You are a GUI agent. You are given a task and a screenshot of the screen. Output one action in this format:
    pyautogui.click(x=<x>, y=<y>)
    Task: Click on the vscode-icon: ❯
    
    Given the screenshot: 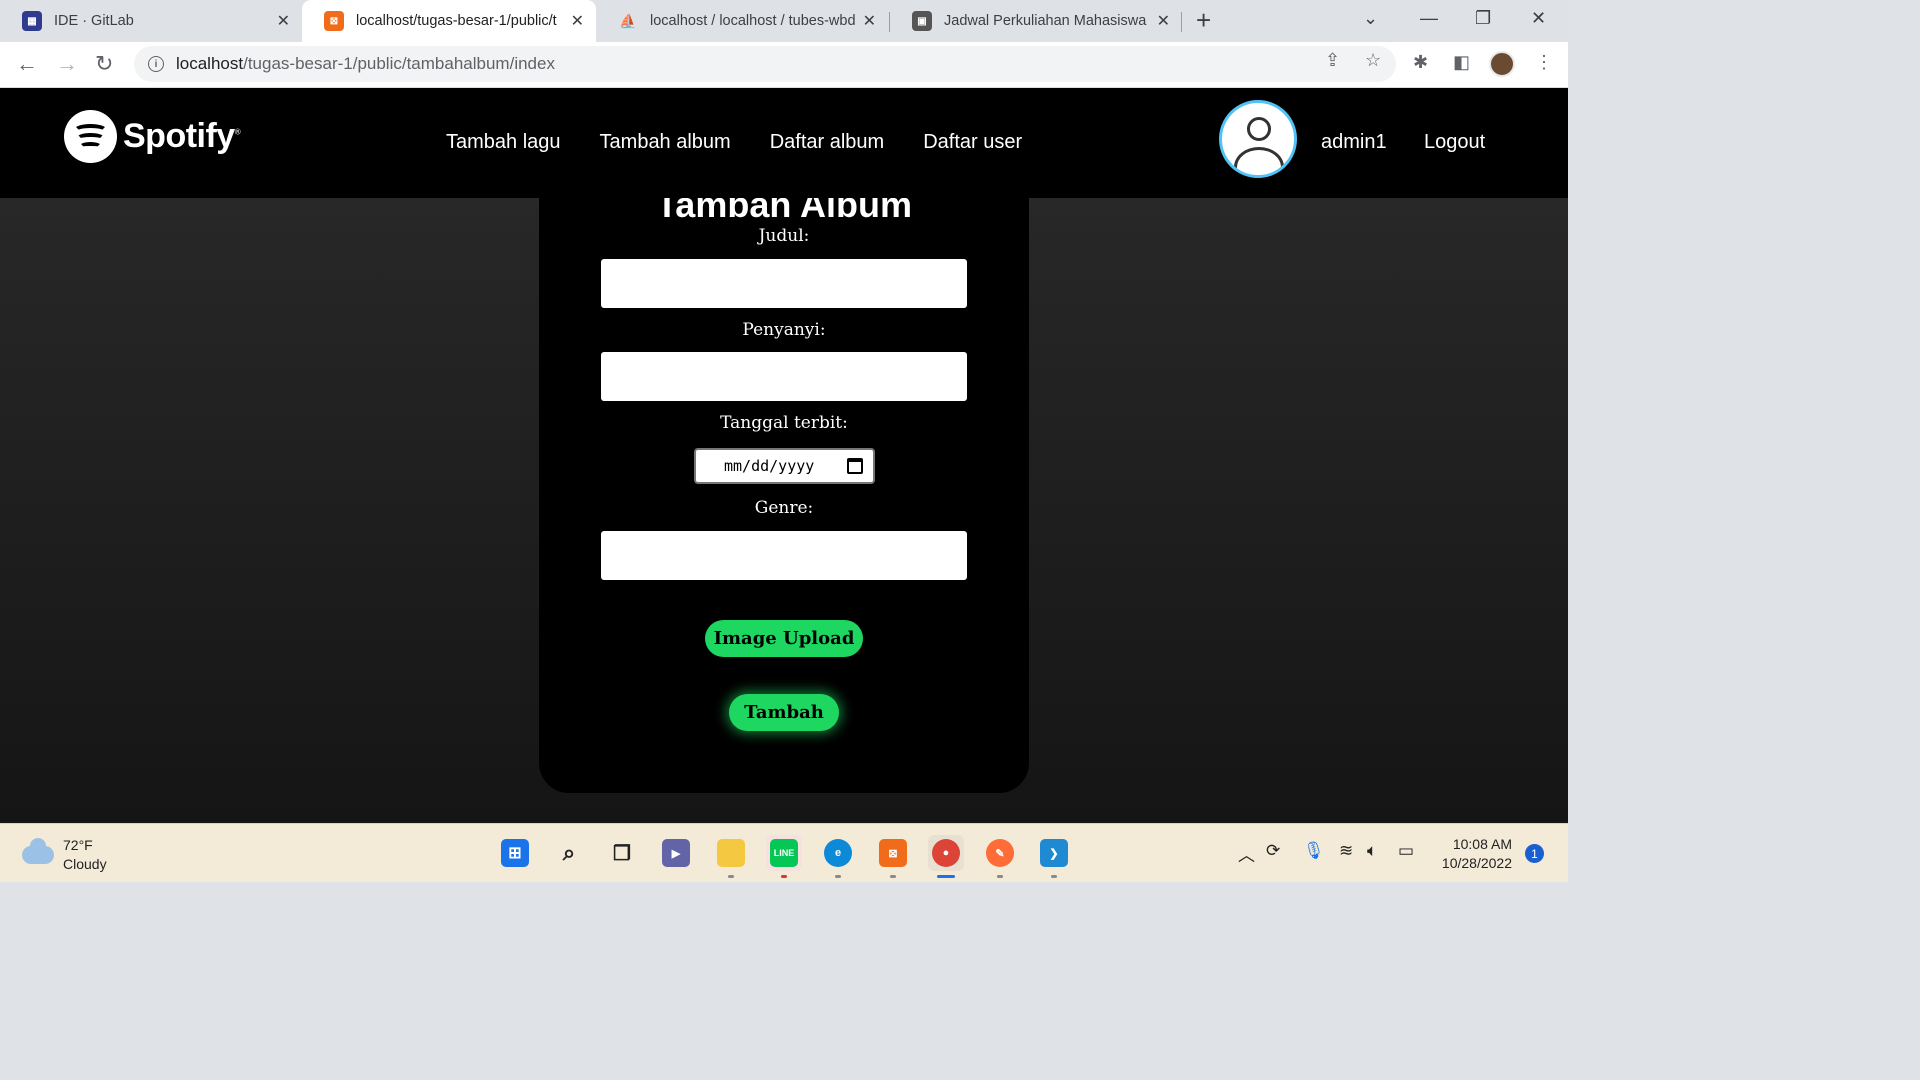 What is the action you would take?
    pyautogui.click(x=1054, y=856)
    